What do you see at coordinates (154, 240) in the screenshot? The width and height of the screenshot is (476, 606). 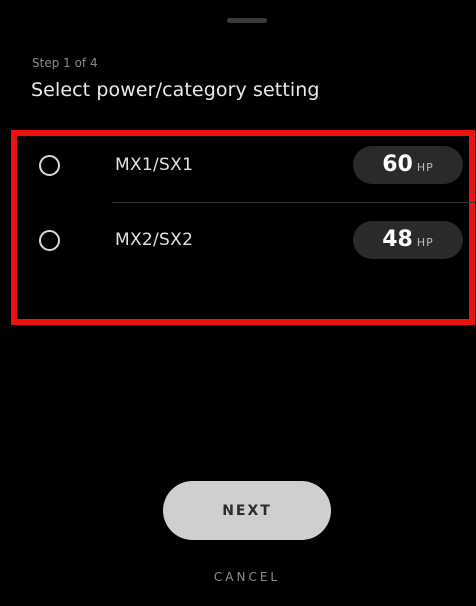 I see `option-label: MX2/SX2` at bounding box center [154, 240].